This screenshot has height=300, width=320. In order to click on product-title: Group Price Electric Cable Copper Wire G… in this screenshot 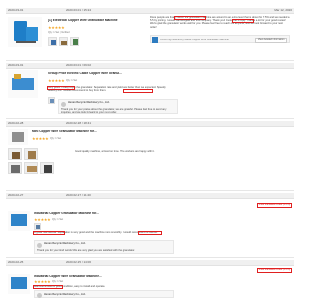, I will do `click(95, 74)`.